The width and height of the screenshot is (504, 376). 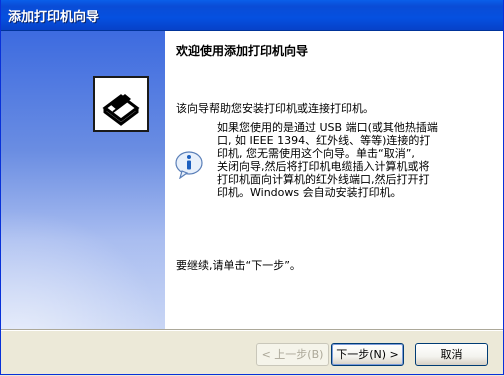 I want to click on button-divider, so click(x=252, y=330).